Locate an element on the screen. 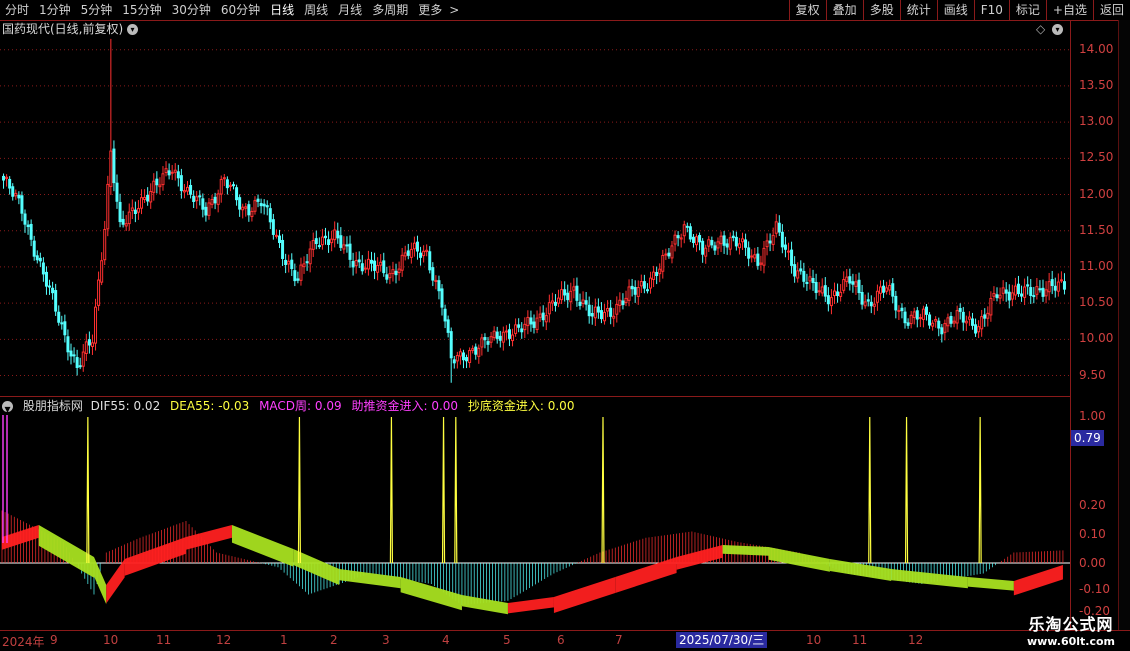 This screenshot has height=651, width=1130. toolbar-button-4: 画线 is located at coordinates (955, 10).